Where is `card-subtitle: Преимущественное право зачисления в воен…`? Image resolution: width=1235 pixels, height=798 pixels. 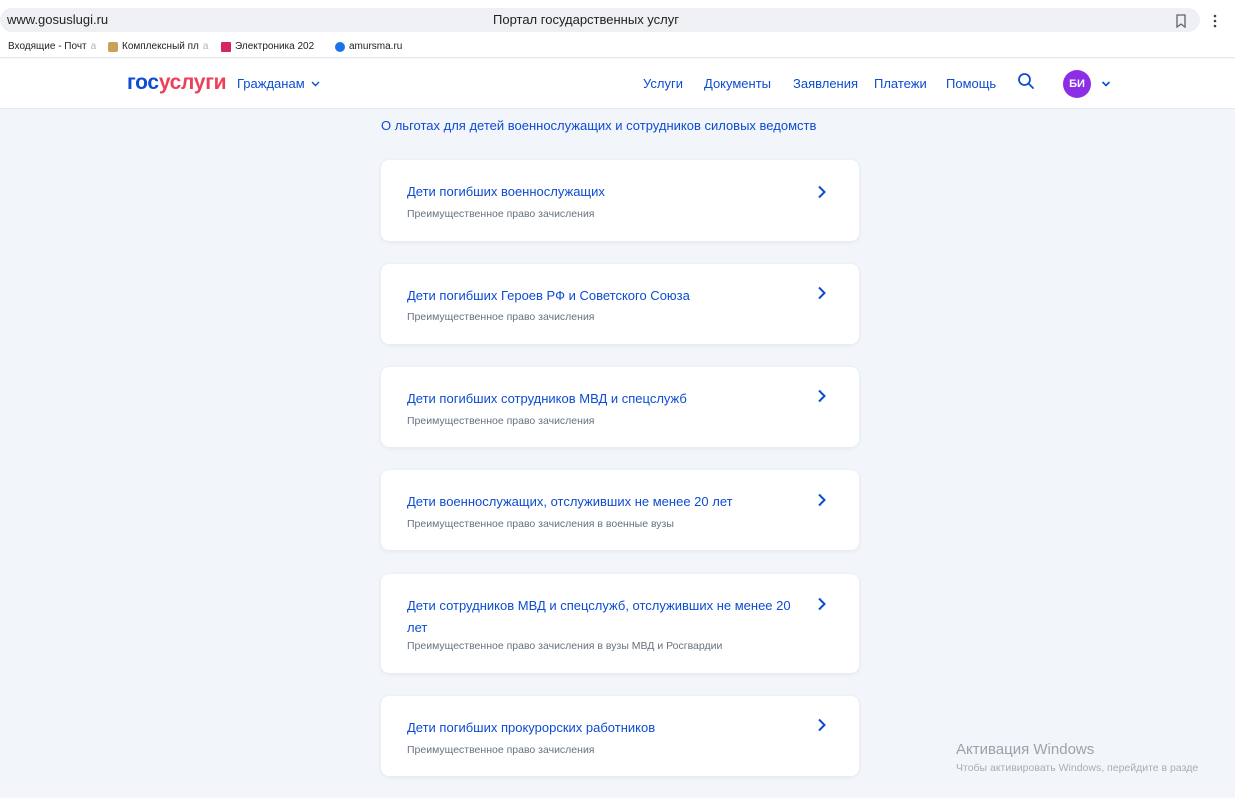
card-subtitle: Преимущественное право зачисления в воен… is located at coordinates (540, 524).